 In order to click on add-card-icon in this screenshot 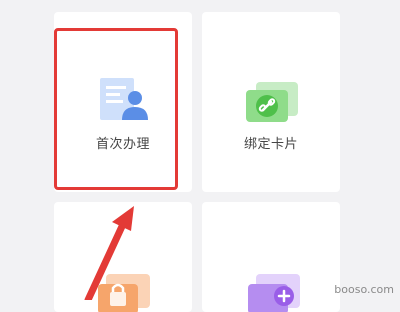, I will do `click(274, 293)`.